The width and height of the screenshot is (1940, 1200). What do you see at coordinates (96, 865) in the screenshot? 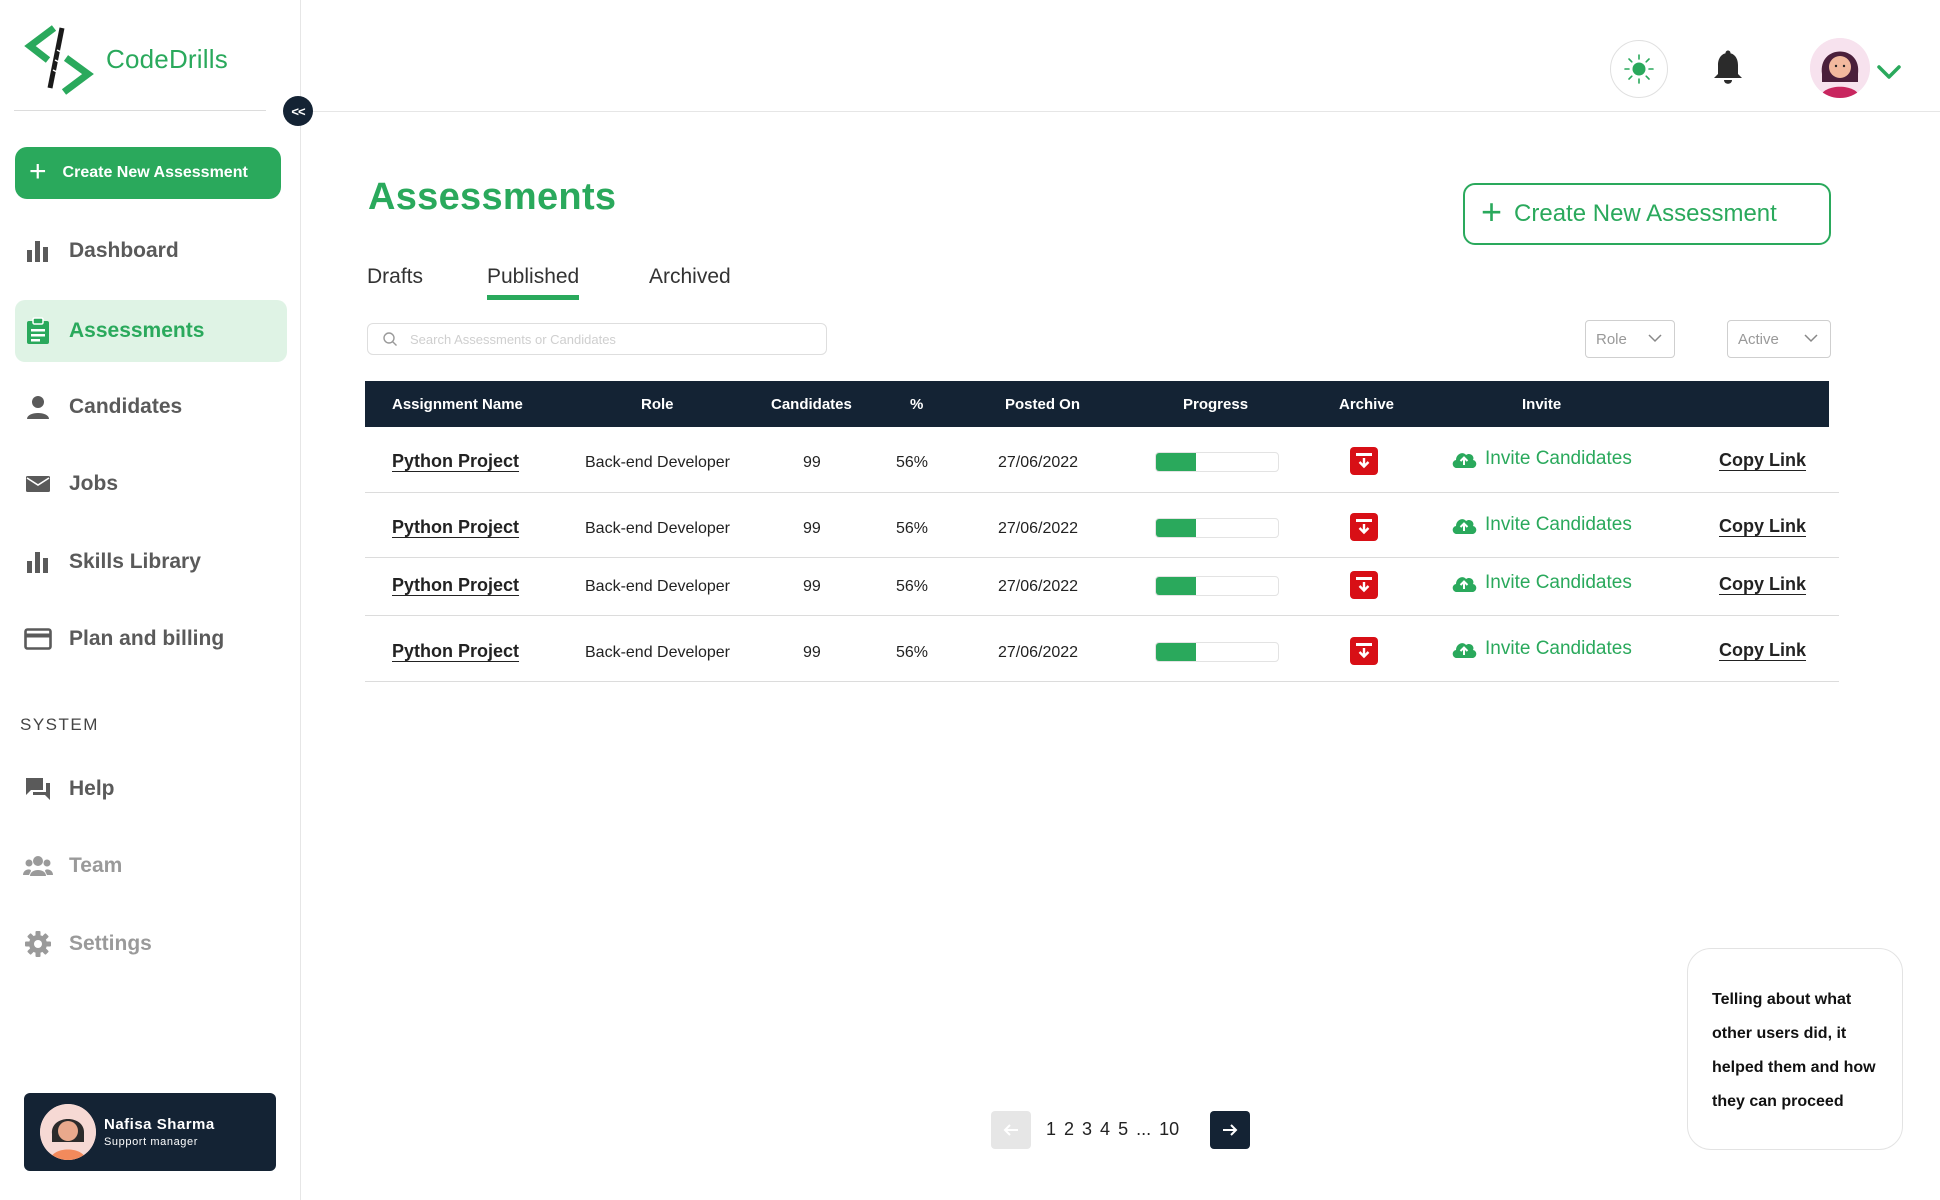
I see `sidebar-item-label: Team` at bounding box center [96, 865].